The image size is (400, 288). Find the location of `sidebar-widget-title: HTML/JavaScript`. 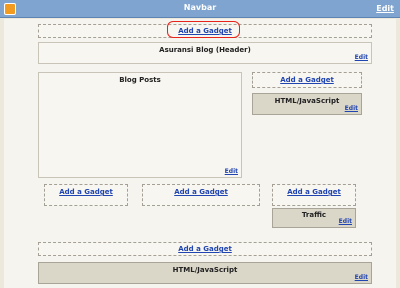

sidebar-widget-title: HTML/JavaScript is located at coordinates (307, 101).